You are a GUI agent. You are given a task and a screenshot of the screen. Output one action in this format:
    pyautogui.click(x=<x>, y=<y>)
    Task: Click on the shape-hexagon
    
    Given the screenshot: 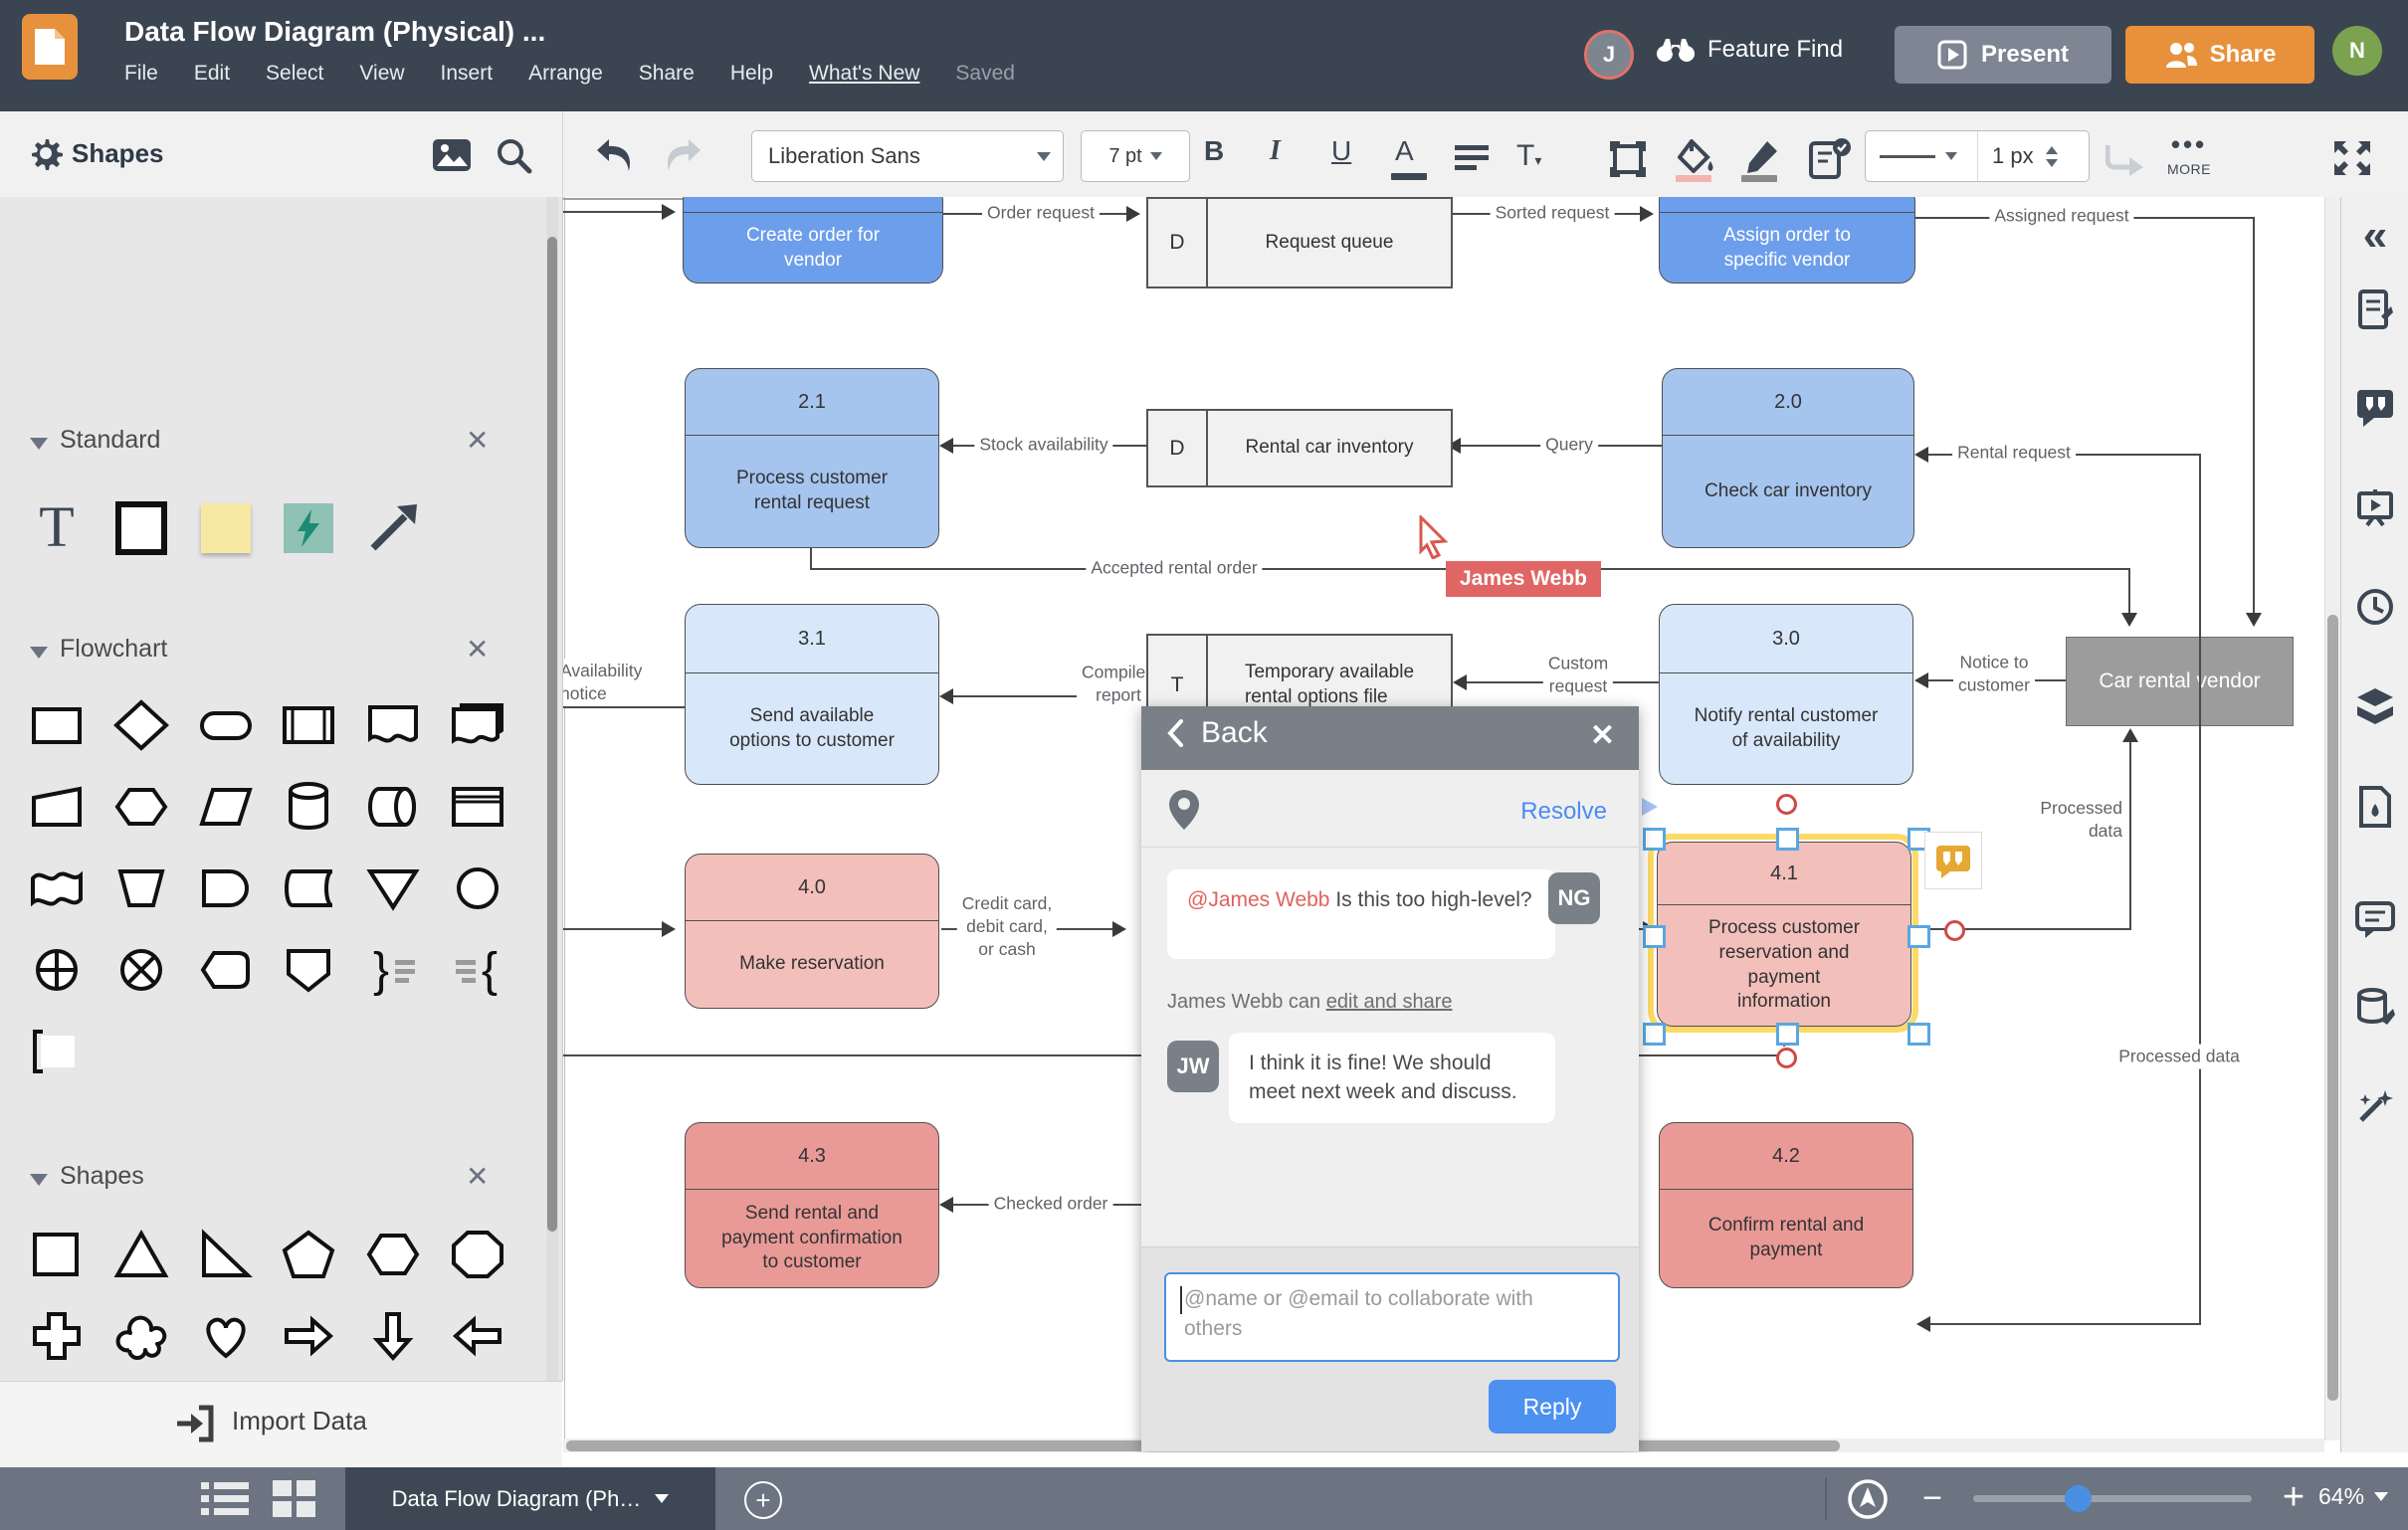 What is the action you would take?
    pyautogui.click(x=393, y=1254)
    